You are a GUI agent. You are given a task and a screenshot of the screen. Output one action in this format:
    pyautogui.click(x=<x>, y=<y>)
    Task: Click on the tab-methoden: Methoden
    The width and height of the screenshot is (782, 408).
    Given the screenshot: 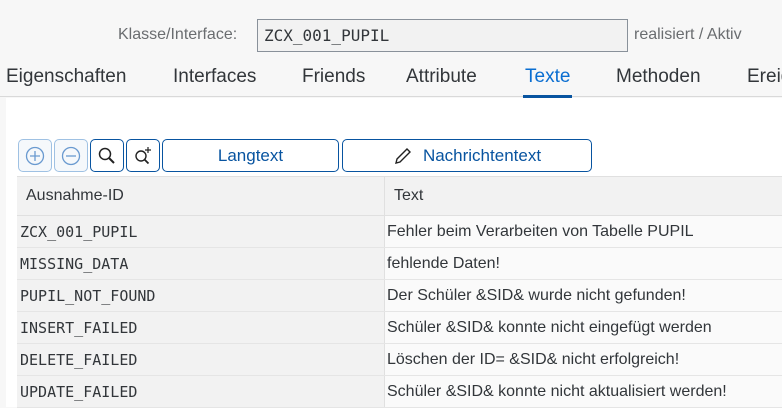 What is the action you would take?
    pyautogui.click(x=658, y=77)
    